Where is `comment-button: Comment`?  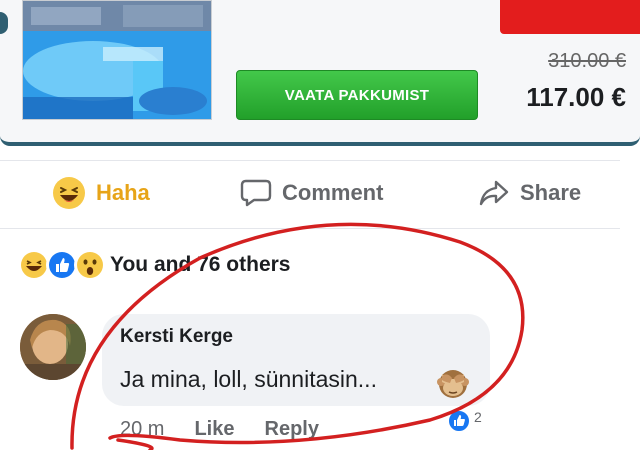
comment-button: Comment is located at coordinates (311, 193).